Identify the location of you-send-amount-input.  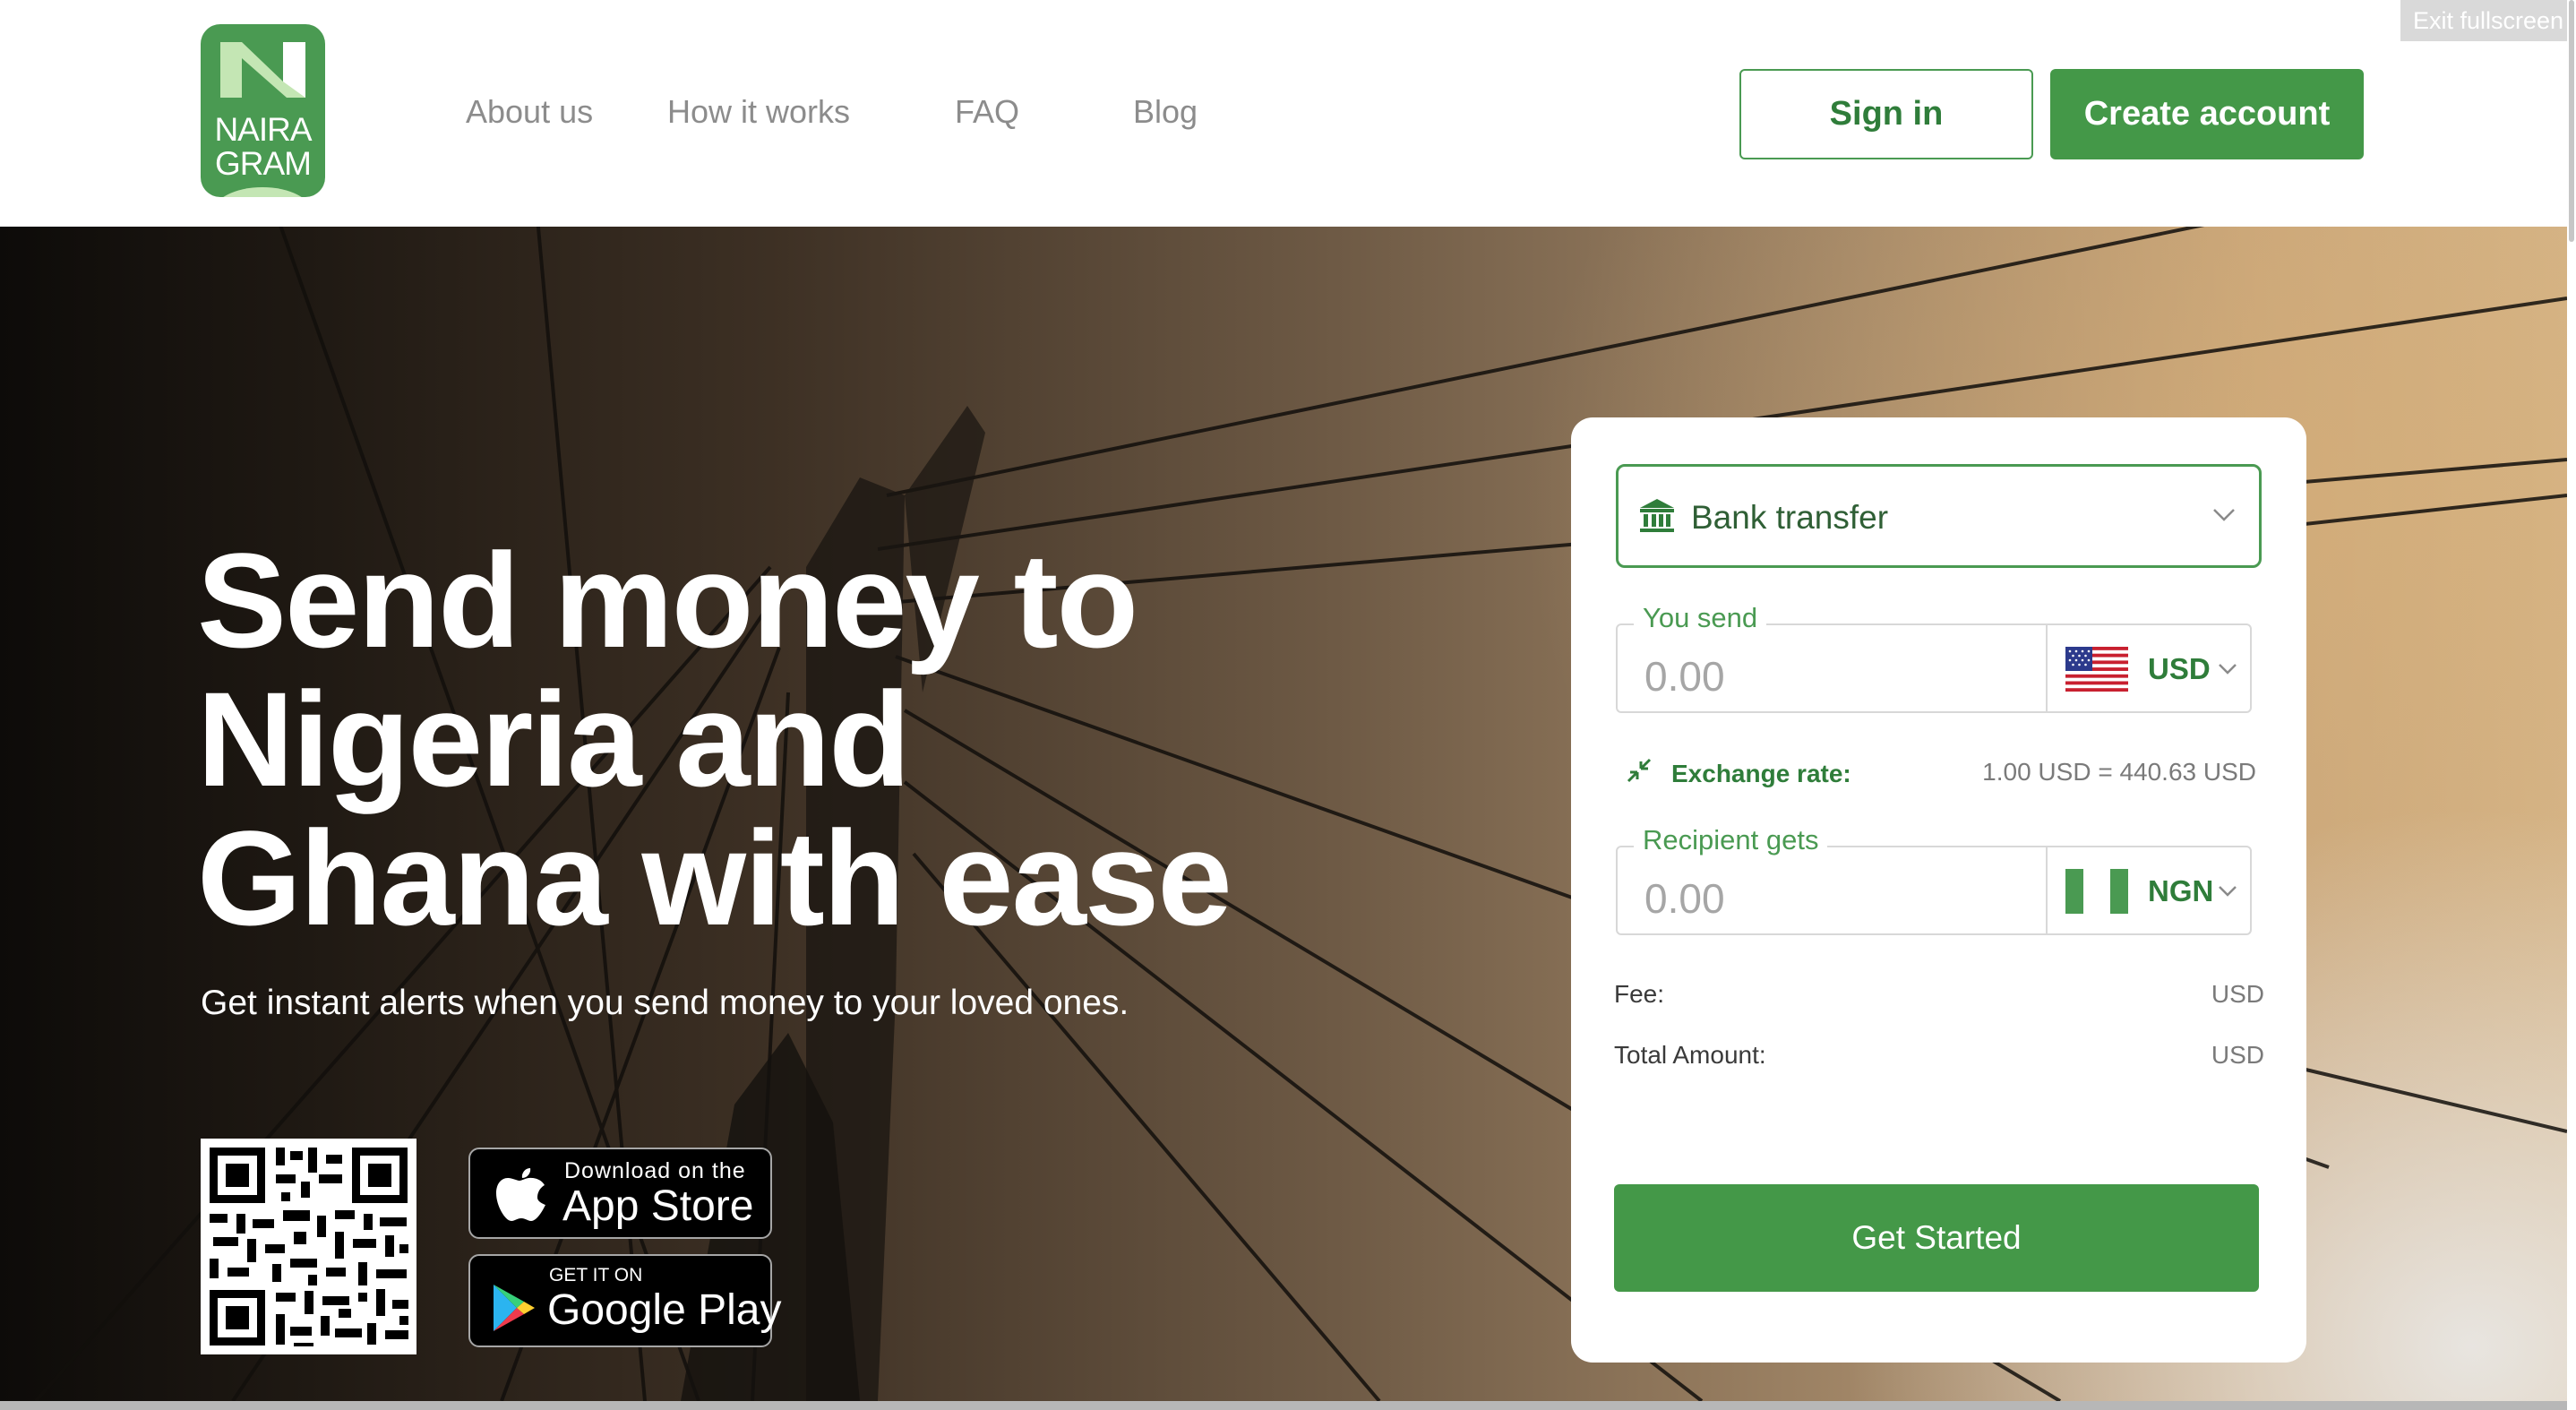
(1832, 668).